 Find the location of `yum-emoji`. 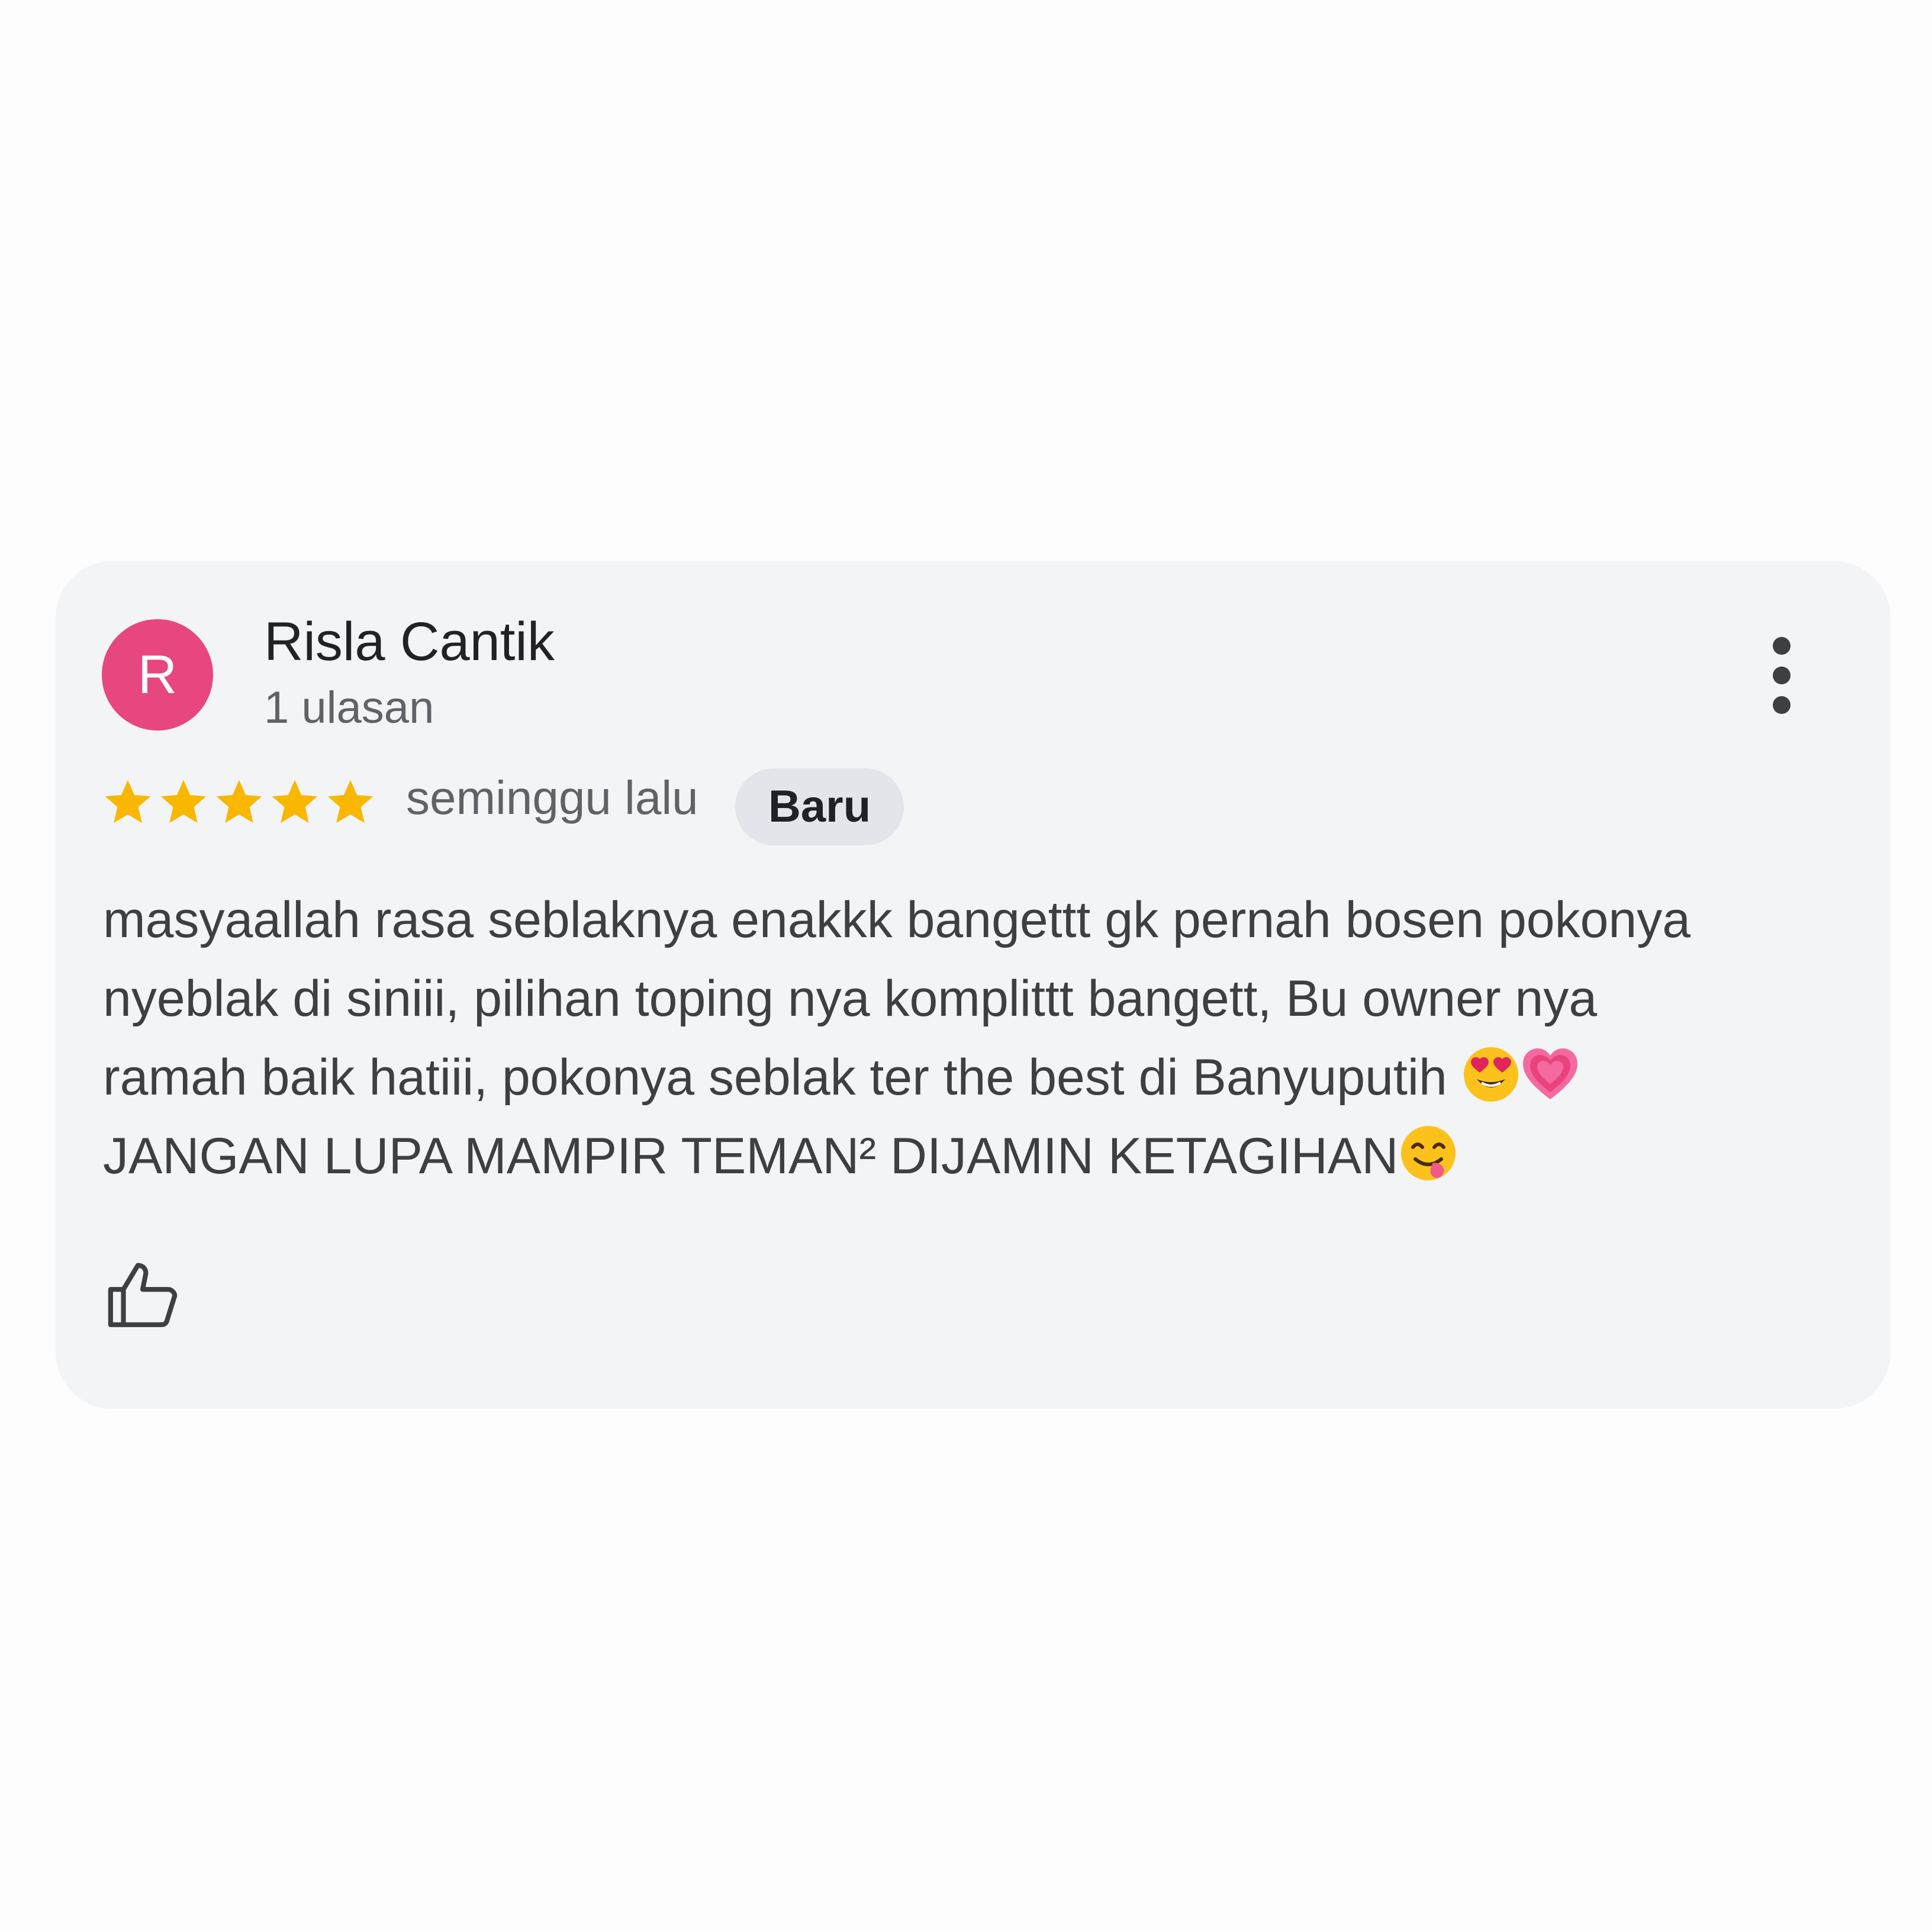

yum-emoji is located at coordinates (1428, 1153).